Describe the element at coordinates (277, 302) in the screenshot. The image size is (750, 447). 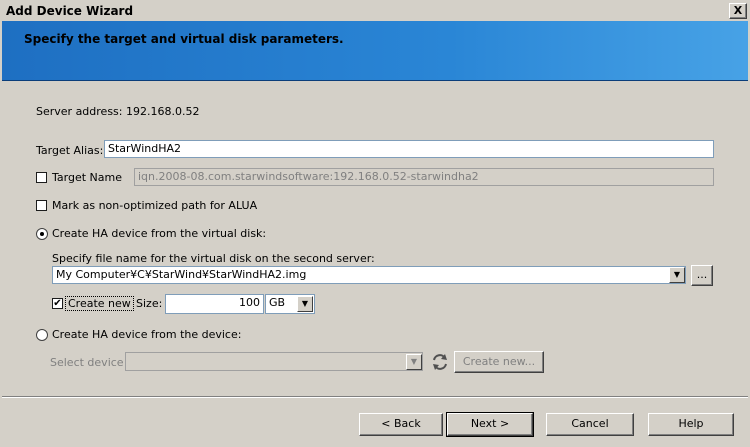
I see `size-unit-value: GB` at that location.